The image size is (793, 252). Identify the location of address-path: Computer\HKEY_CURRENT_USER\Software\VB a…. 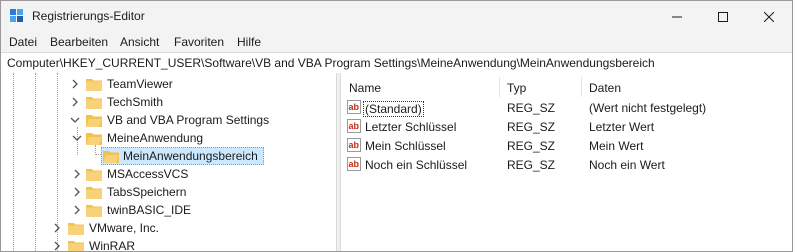
(331, 63).